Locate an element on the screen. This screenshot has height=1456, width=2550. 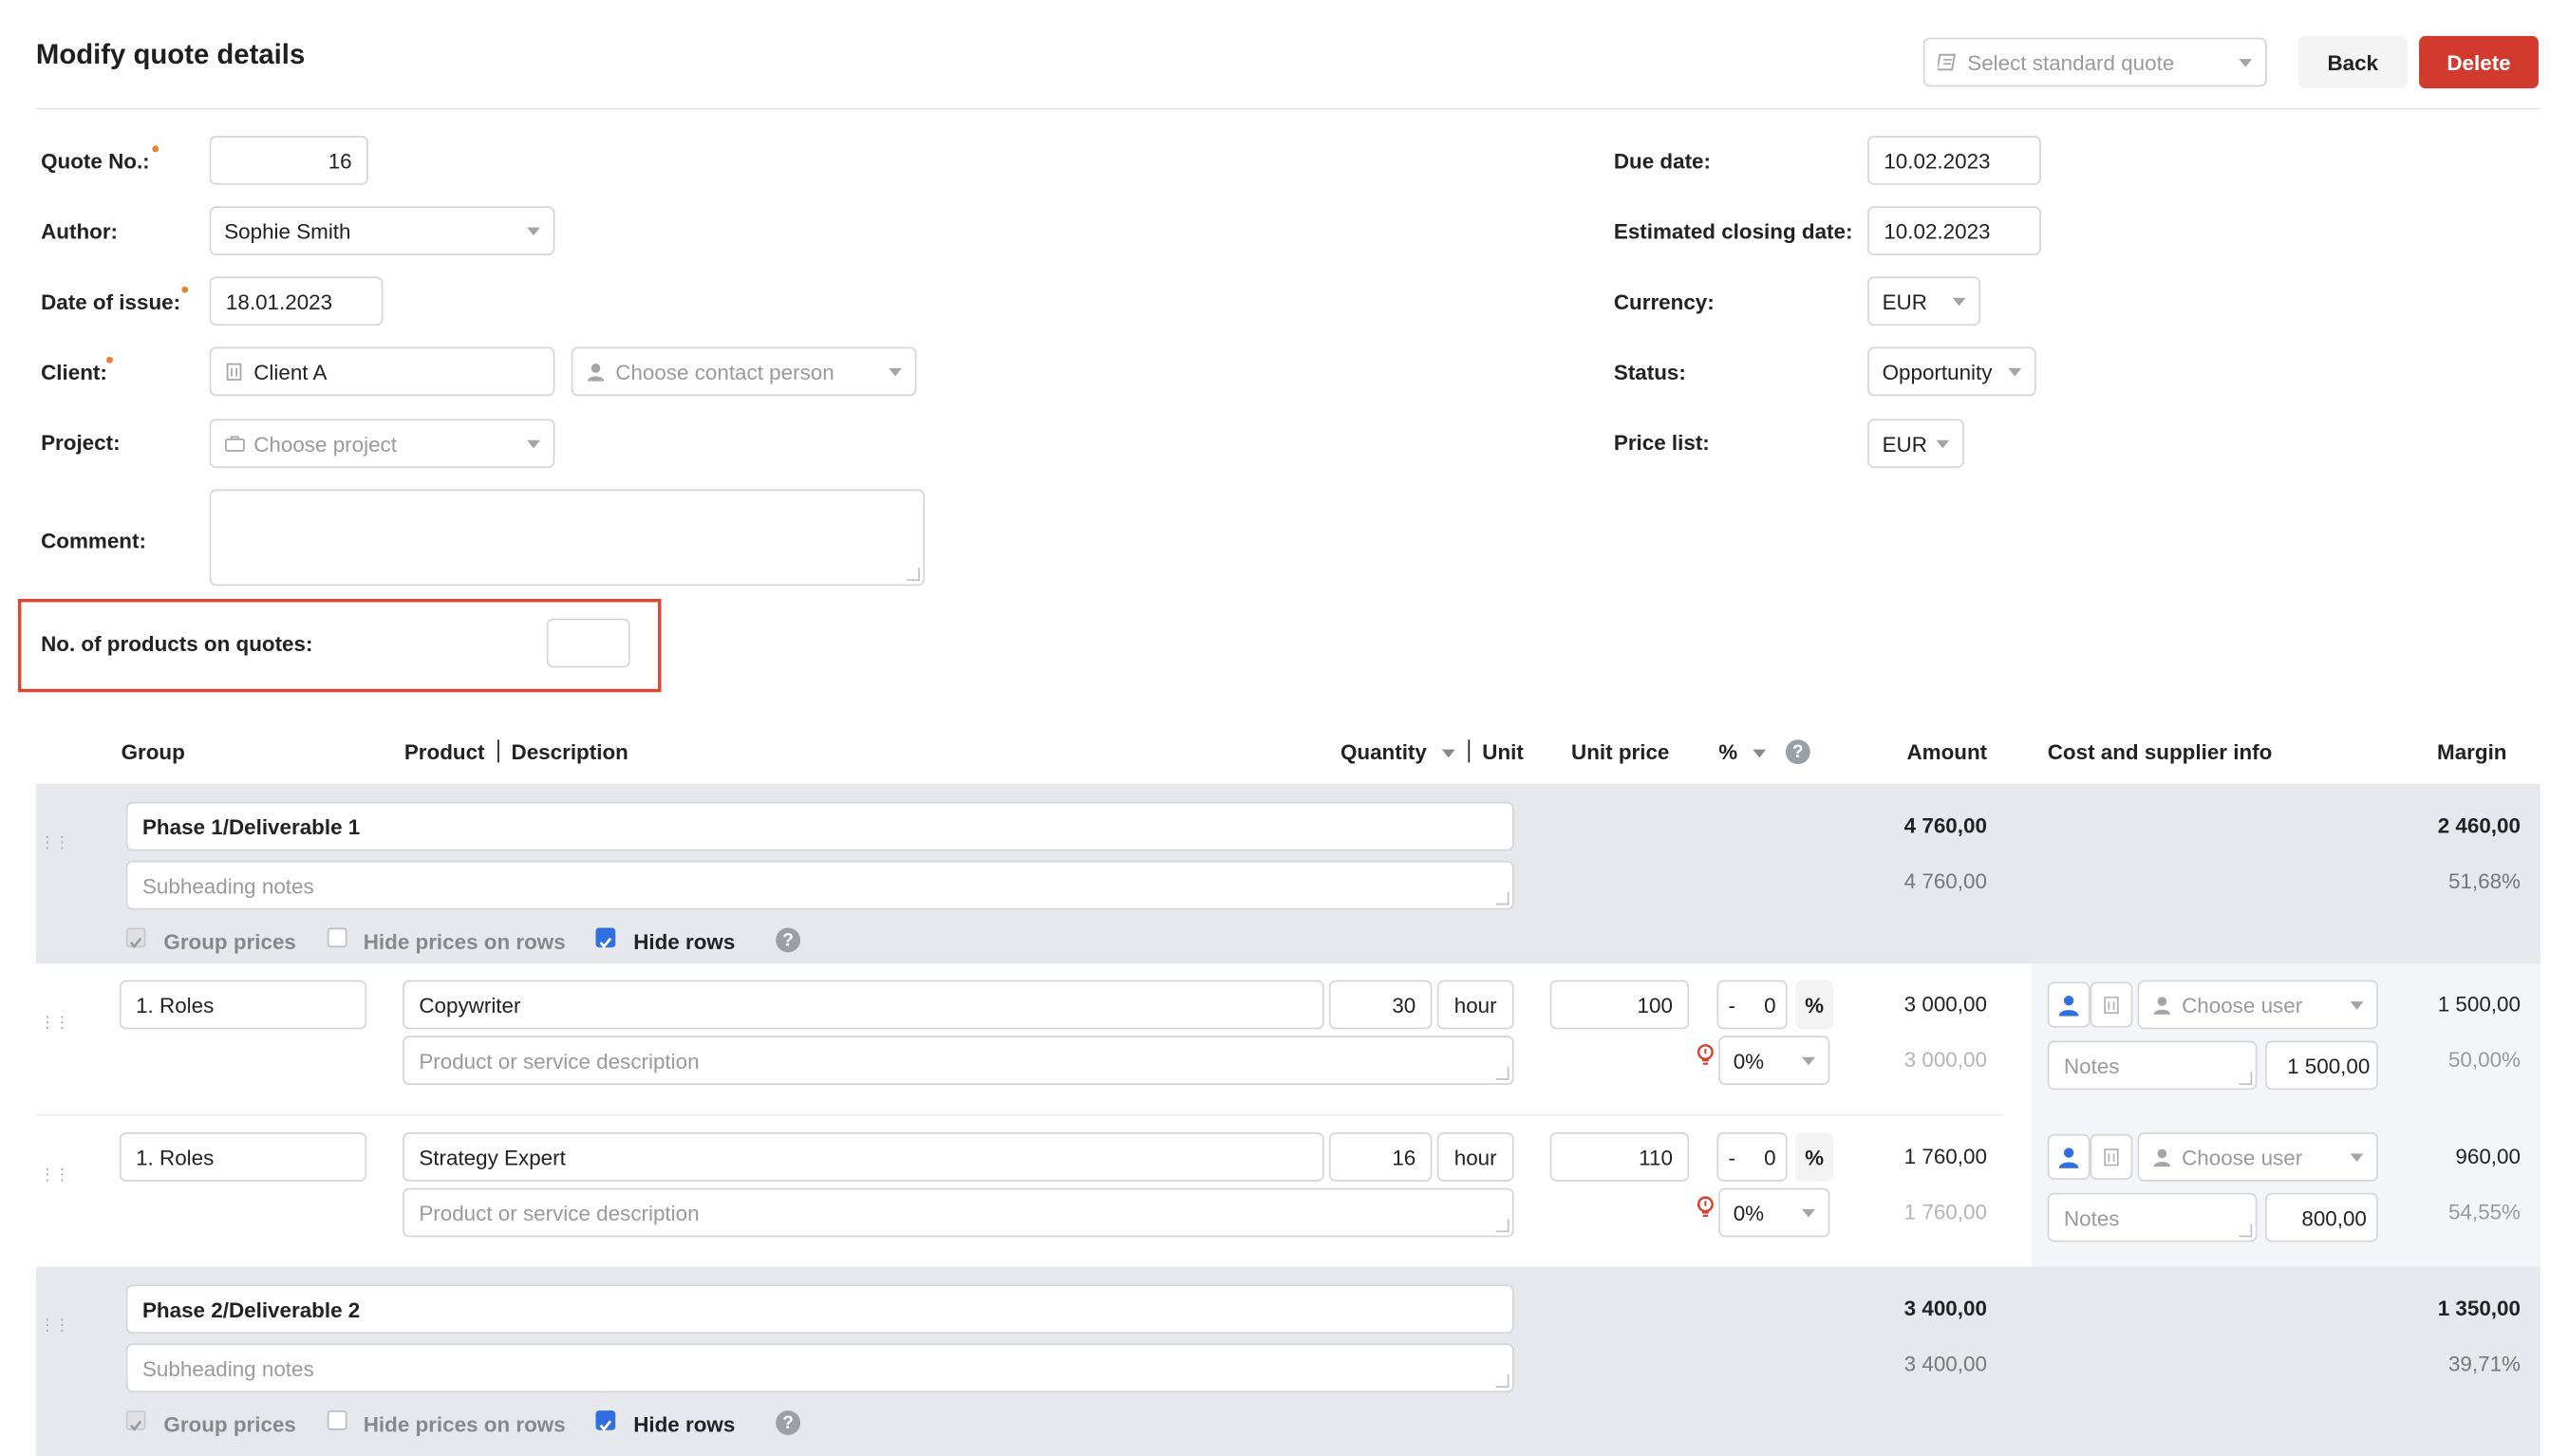
row-unit-price-input: 110 is located at coordinates (1619, 1157).